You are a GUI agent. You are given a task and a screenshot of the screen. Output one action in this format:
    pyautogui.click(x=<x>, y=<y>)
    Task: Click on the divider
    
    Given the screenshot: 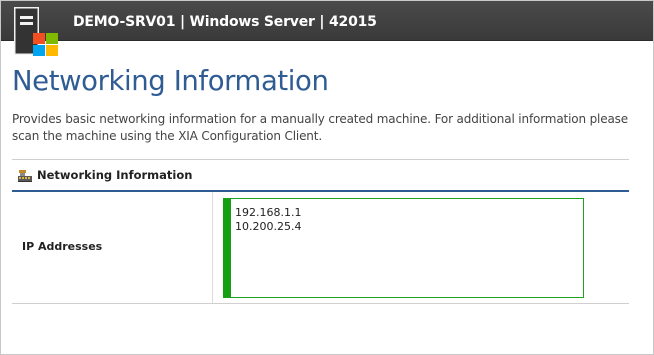 What is the action you would take?
    pyautogui.click(x=320, y=159)
    